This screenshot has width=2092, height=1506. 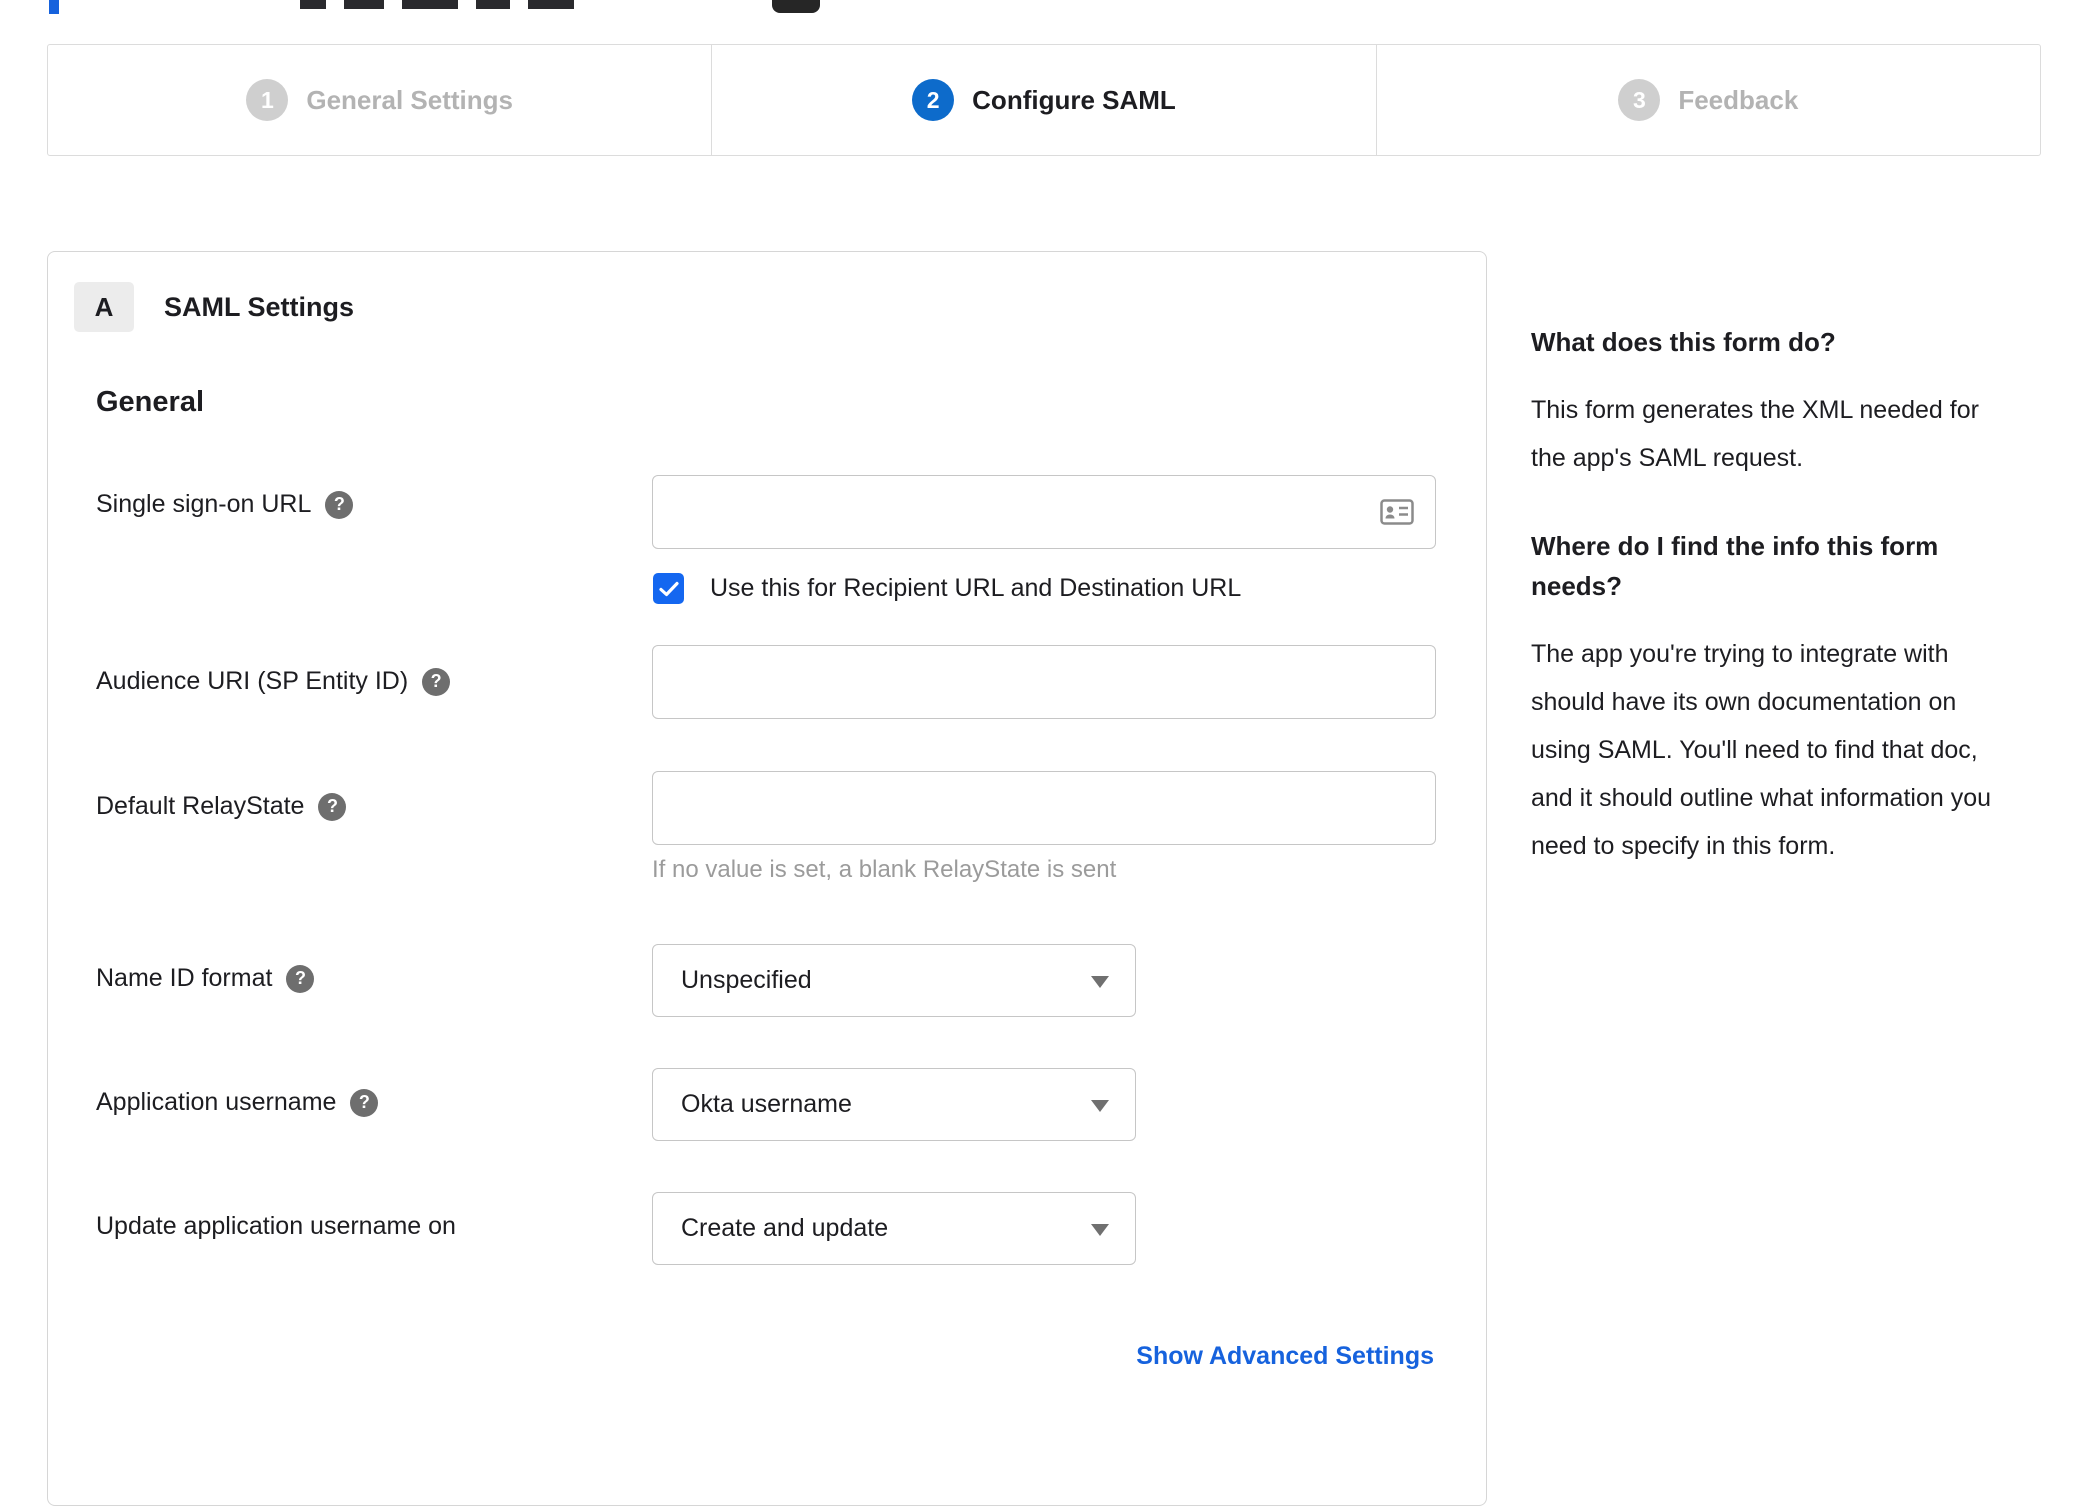 I want to click on section-title: SAML Settings, so click(x=259, y=307).